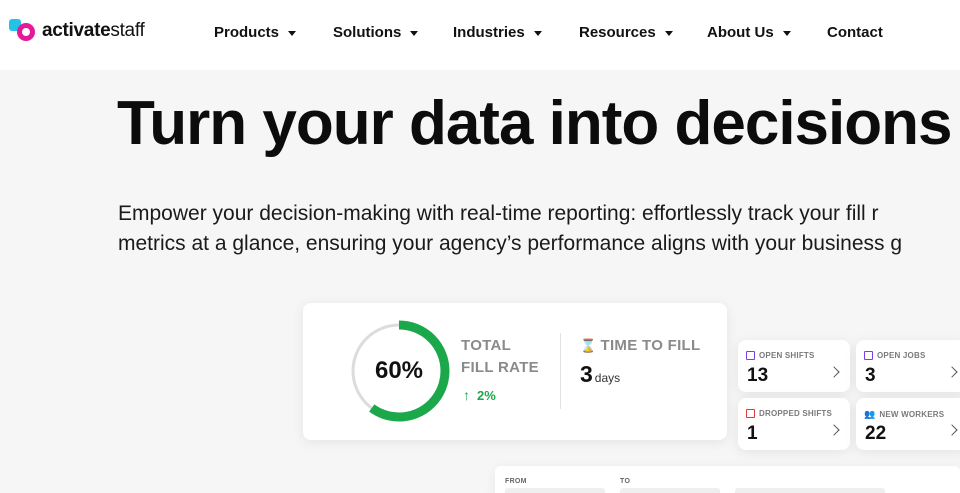 The width and height of the screenshot is (960, 493). What do you see at coordinates (486, 395) in the screenshot?
I see `fill-rate-change-value: 2%` at bounding box center [486, 395].